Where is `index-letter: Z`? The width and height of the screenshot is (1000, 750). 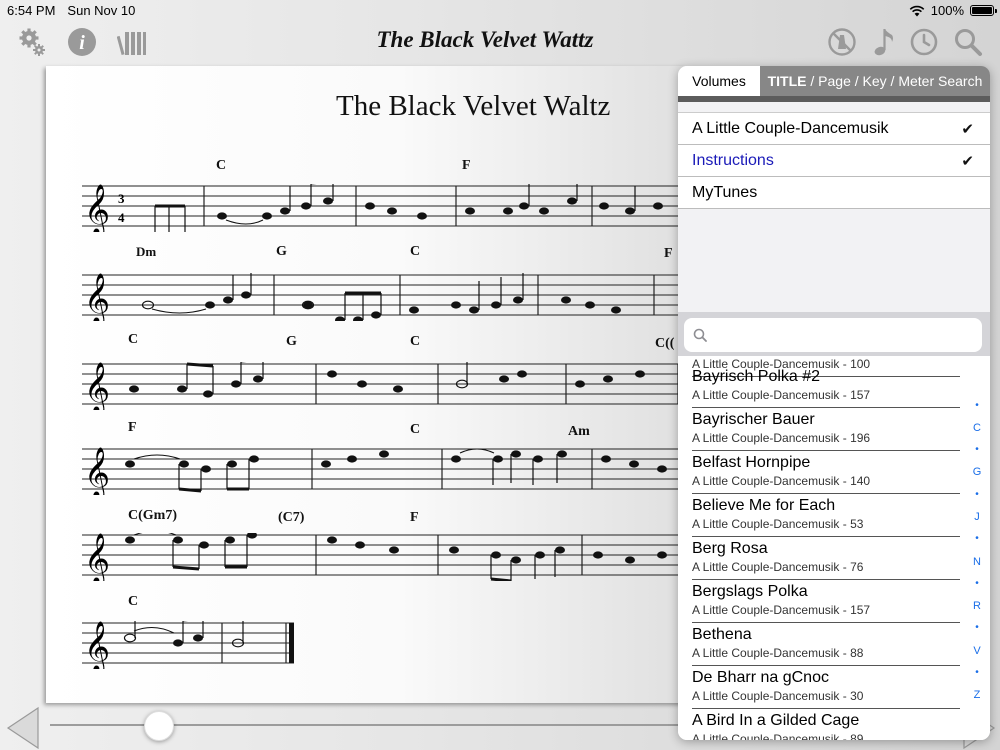 index-letter: Z is located at coordinates (977, 695).